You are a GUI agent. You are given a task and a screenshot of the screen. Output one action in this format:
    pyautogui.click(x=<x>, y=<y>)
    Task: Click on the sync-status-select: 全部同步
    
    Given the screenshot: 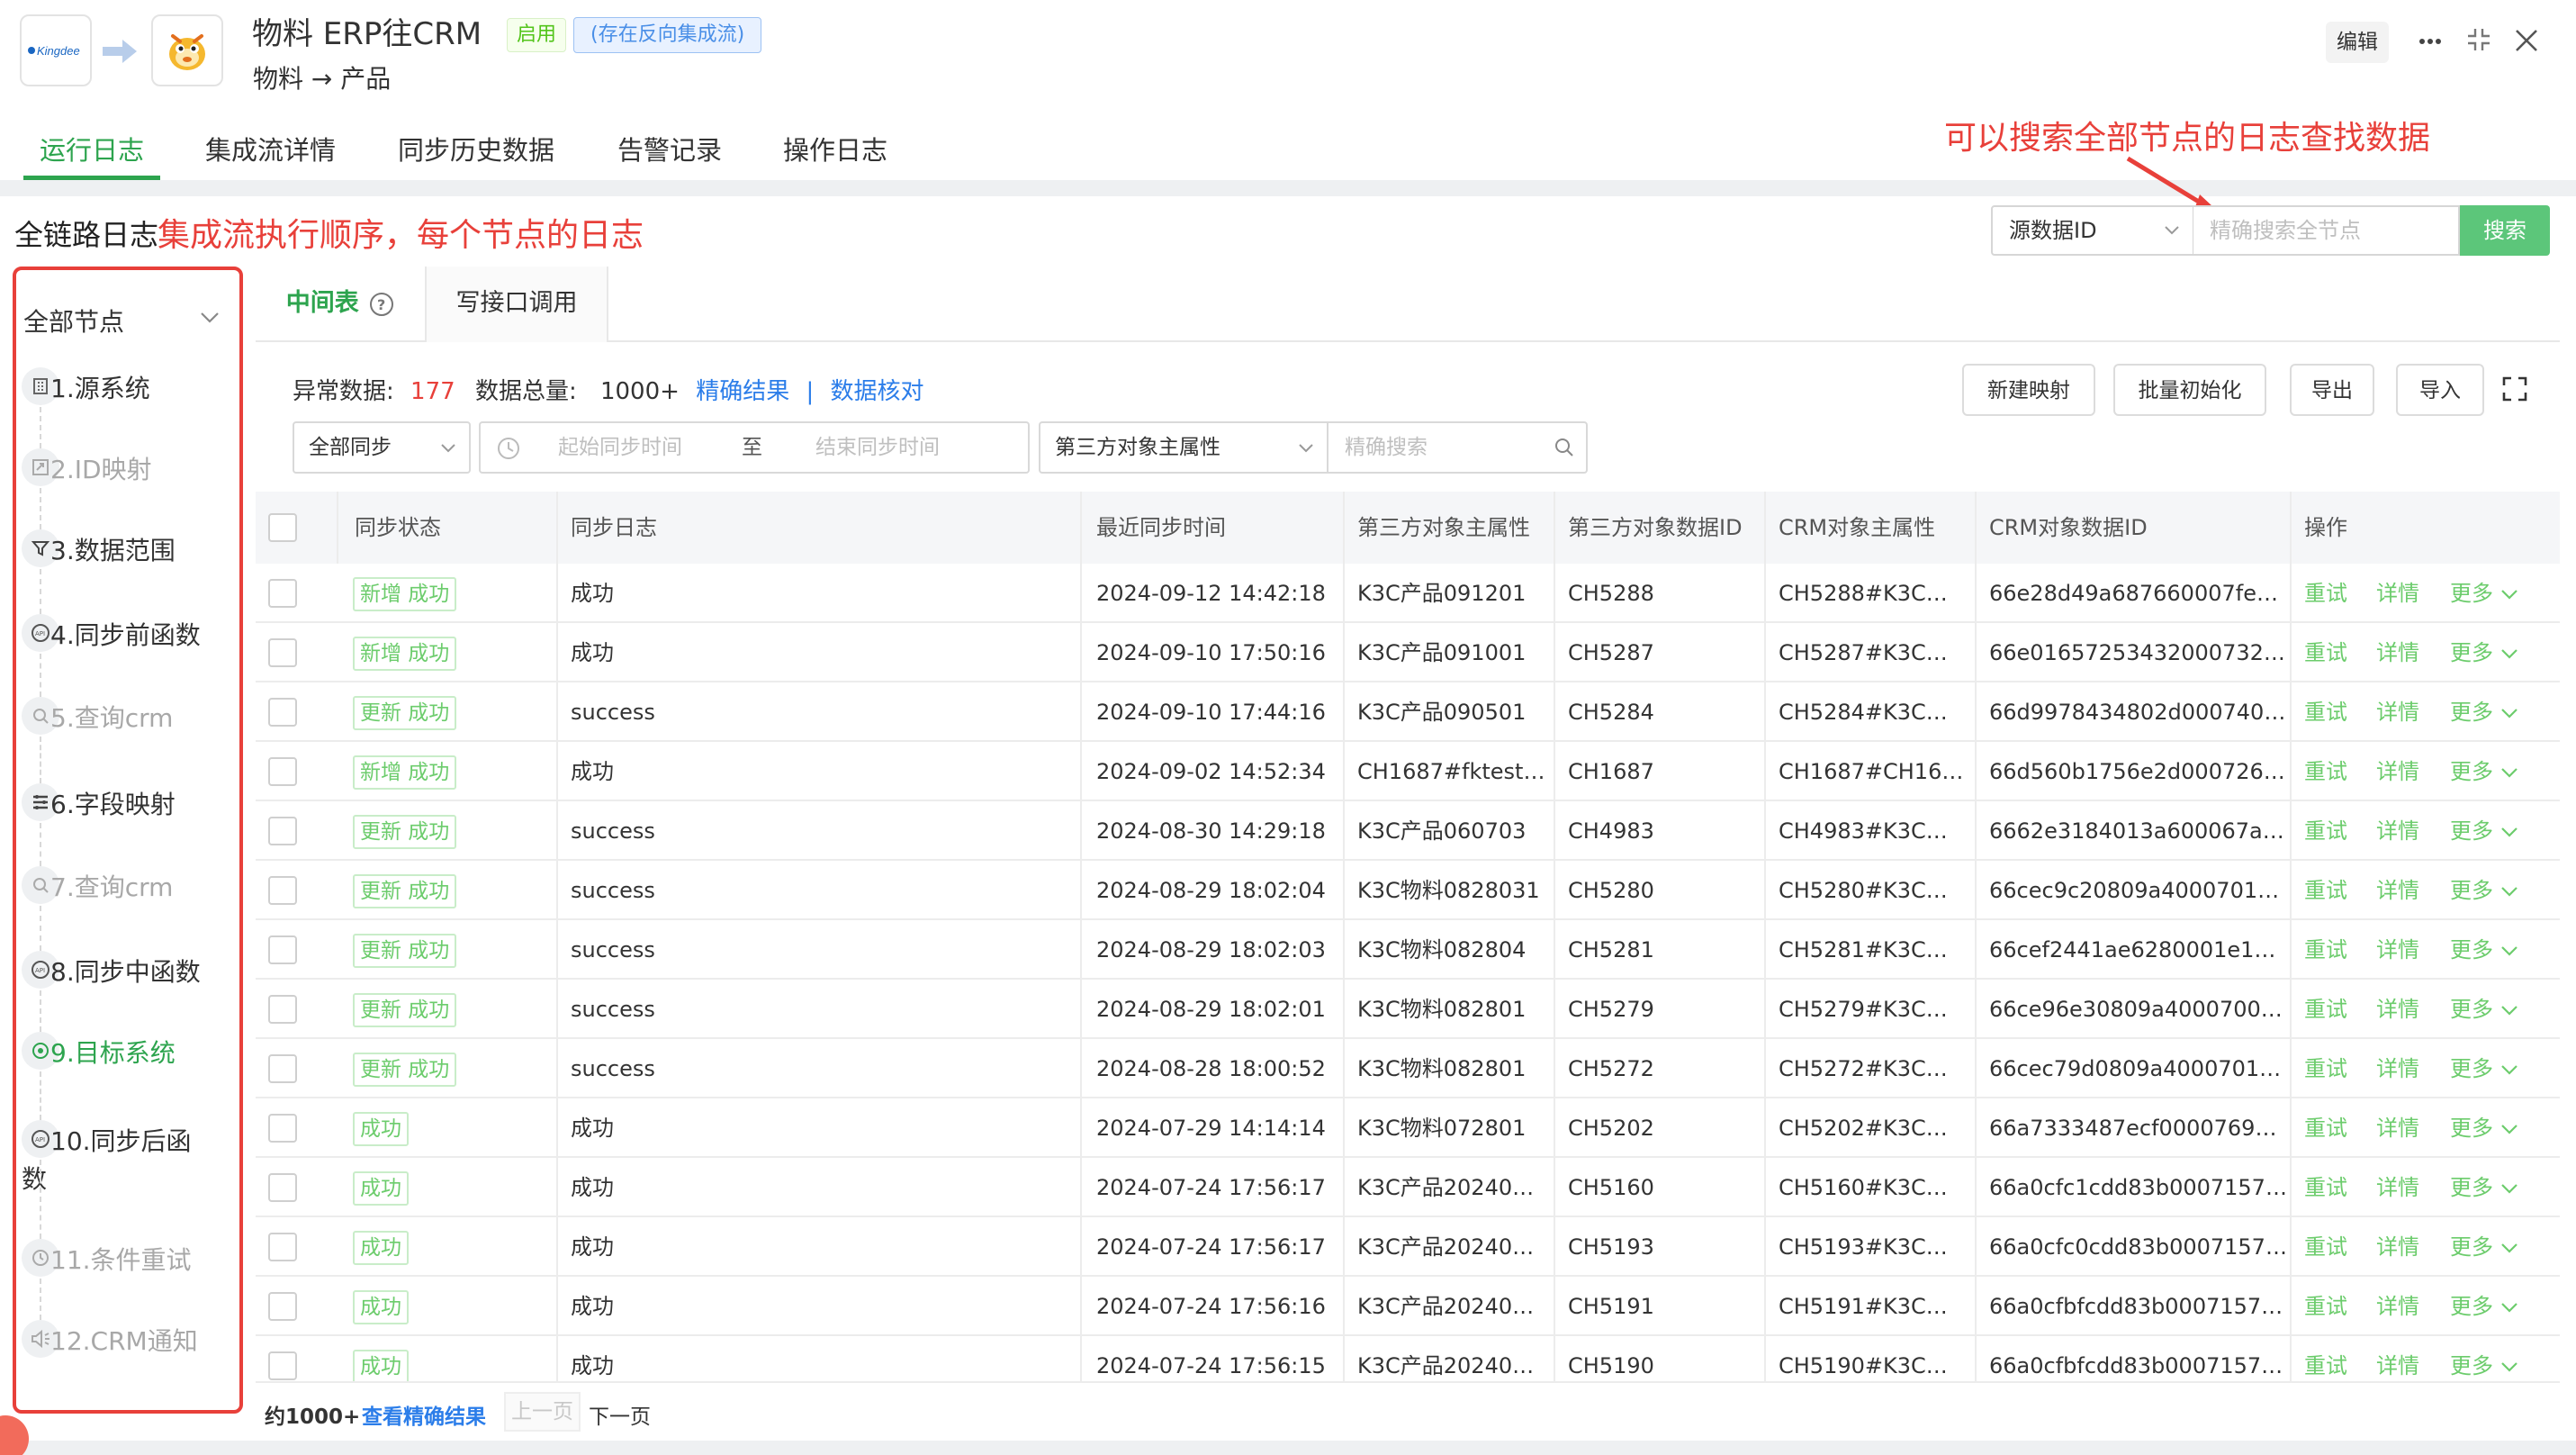 What is the action you would take?
    pyautogui.click(x=382, y=447)
    